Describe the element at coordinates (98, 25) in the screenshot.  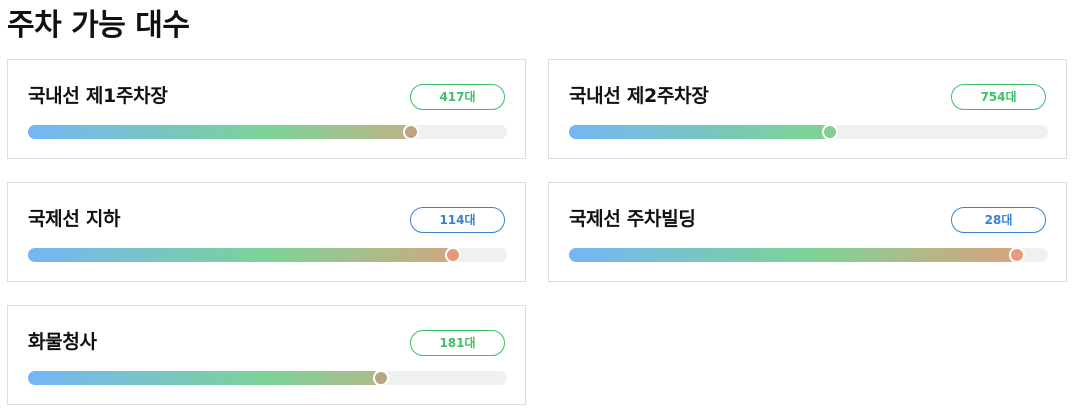
I see `page-title: 주차 가능 대수` at that location.